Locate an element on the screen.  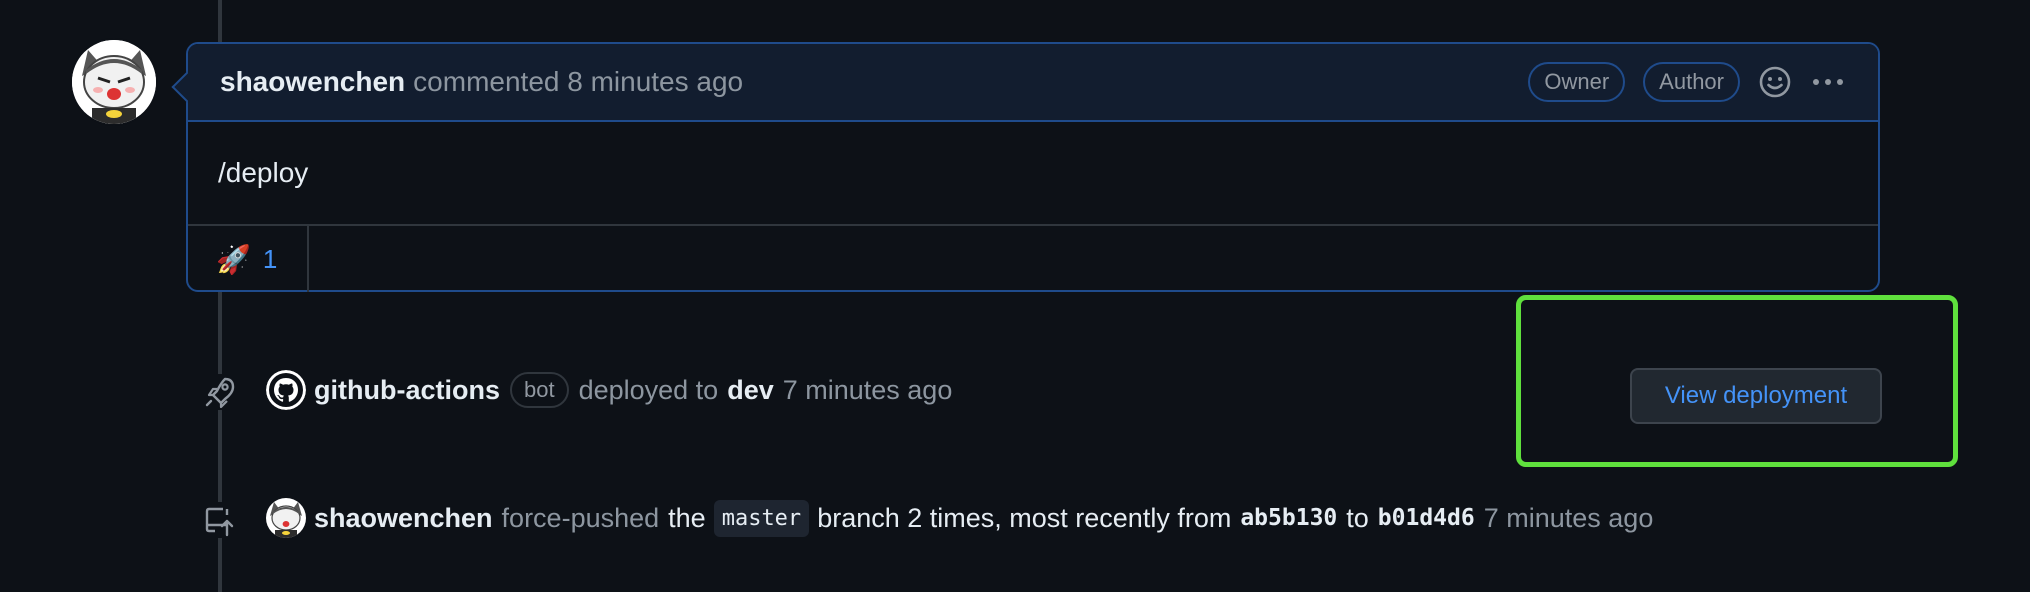
bot-badge: bot is located at coordinates (539, 390).